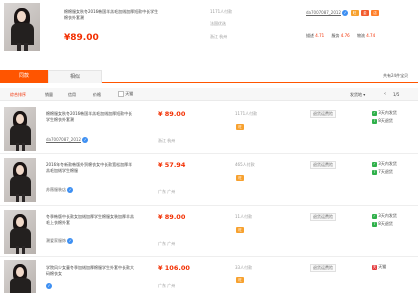  I want to click on row-price: ¥ 106.00, so click(174, 268).